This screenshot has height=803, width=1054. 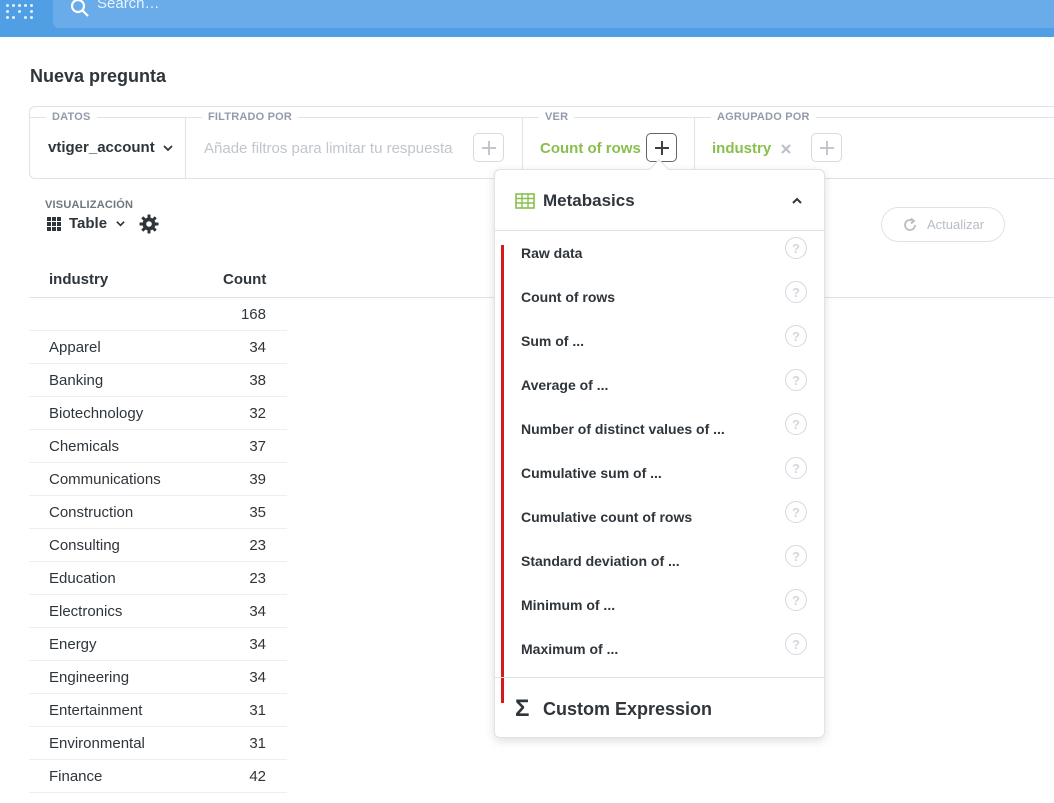 What do you see at coordinates (522, 708) in the screenshot?
I see `sigma-icon: Σ` at bounding box center [522, 708].